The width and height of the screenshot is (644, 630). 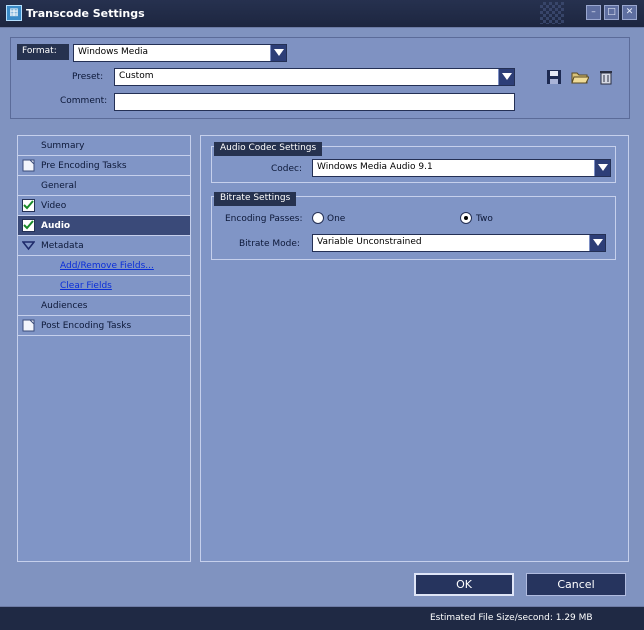 I want to click on nav-item-summary: Summary, so click(x=104, y=146).